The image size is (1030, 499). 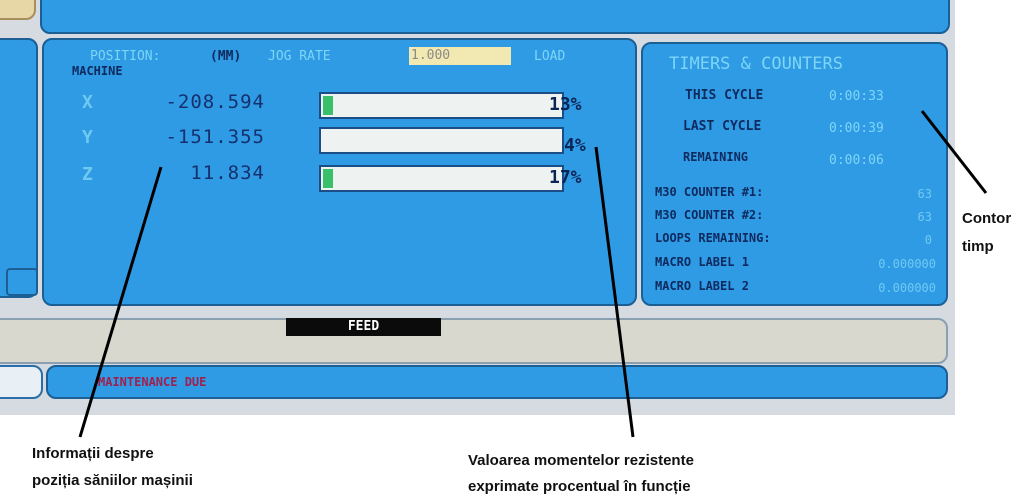 I want to click on position-header: POSITION:, so click(x=125, y=56).